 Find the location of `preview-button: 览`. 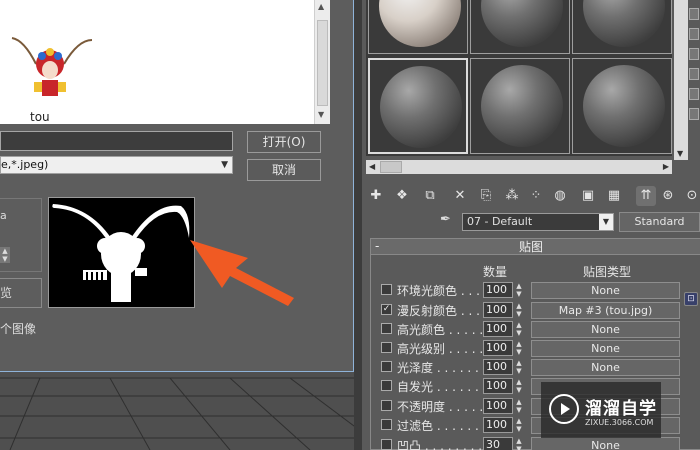

preview-button: 览 is located at coordinates (21, 293).